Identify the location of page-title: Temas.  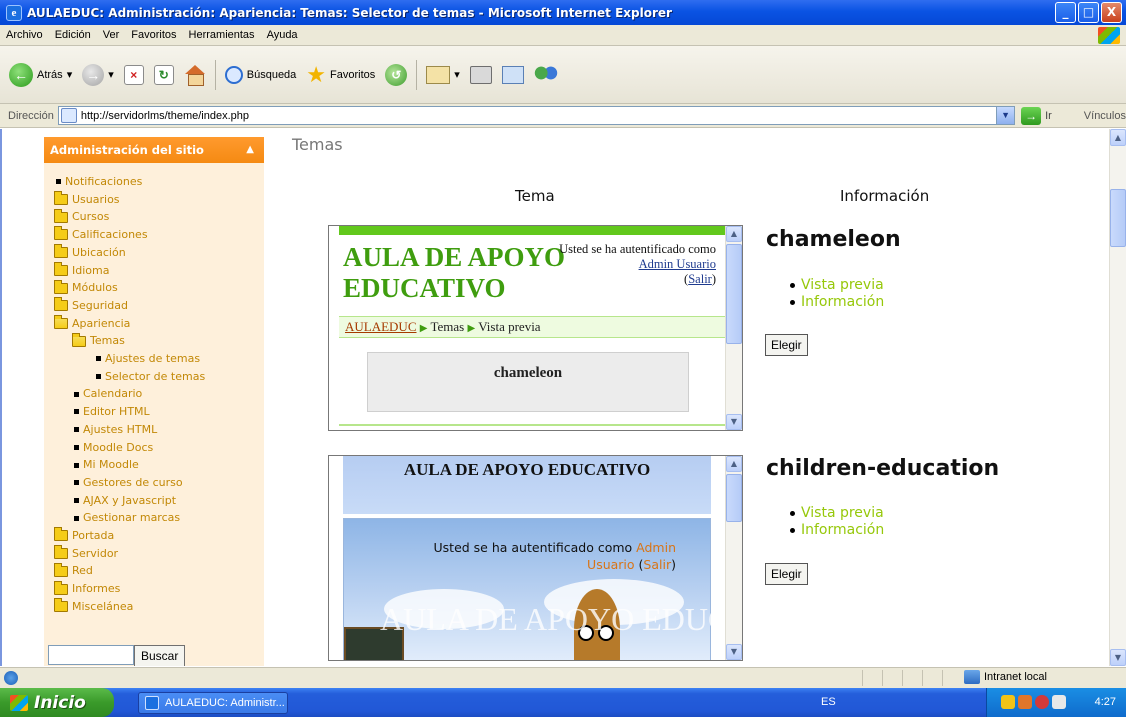
(317, 144).